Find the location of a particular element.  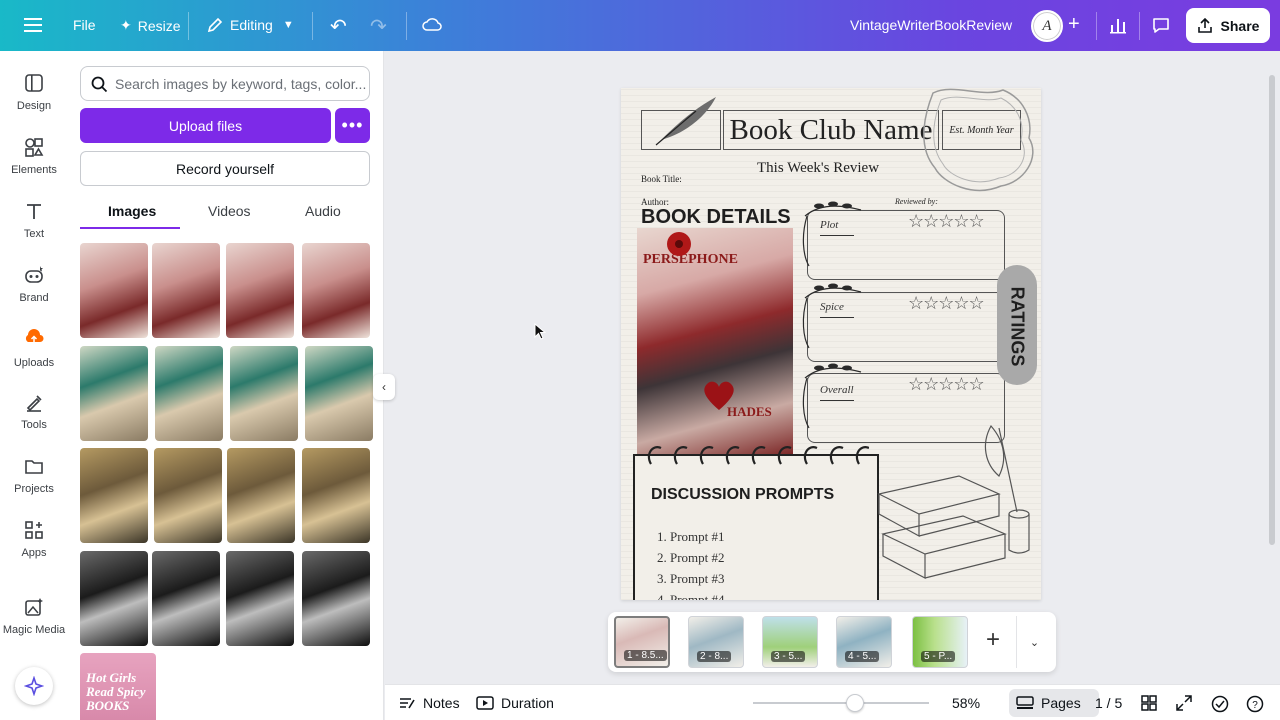

reviewed-by-label: Reviewed by: is located at coordinates (916, 201).